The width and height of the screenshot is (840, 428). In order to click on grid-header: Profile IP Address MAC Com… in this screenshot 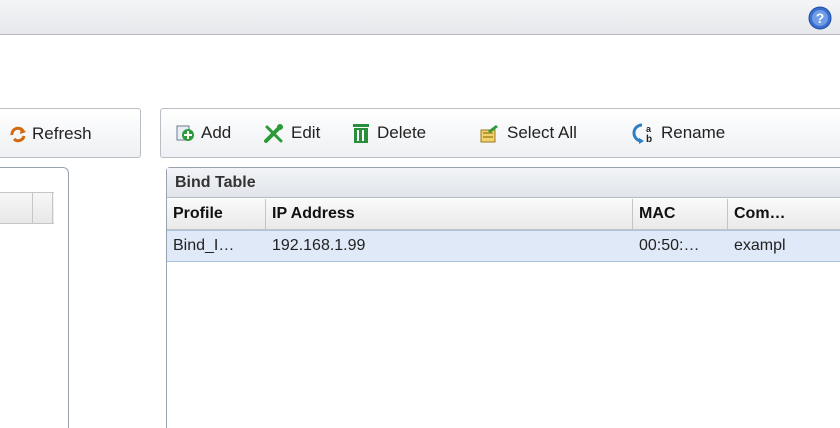, I will do `click(503, 214)`.